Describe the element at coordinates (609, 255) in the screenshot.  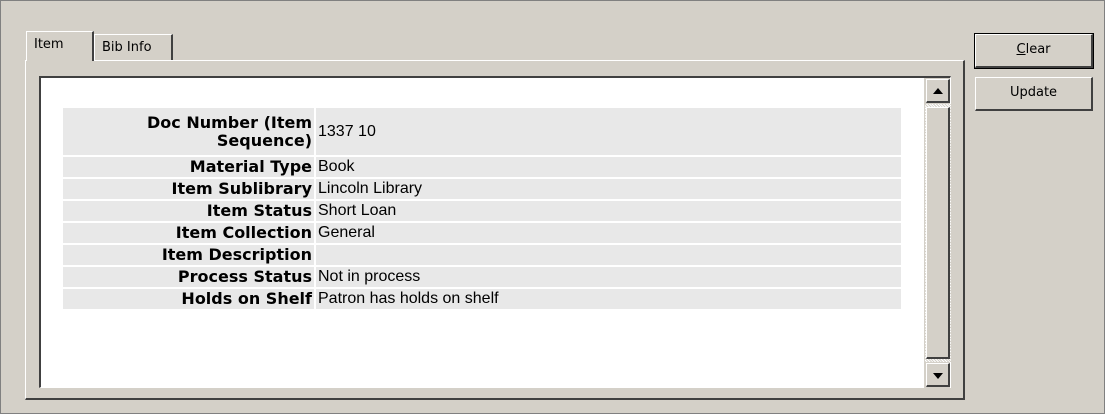
I see `field-value` at that location.